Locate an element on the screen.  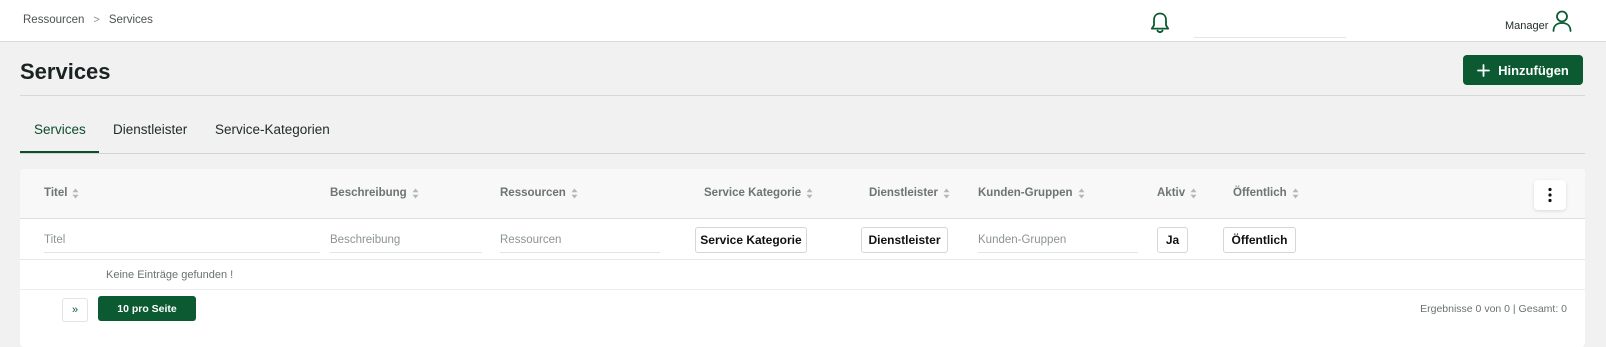
user-icon is located at coordinates (1562, 21).